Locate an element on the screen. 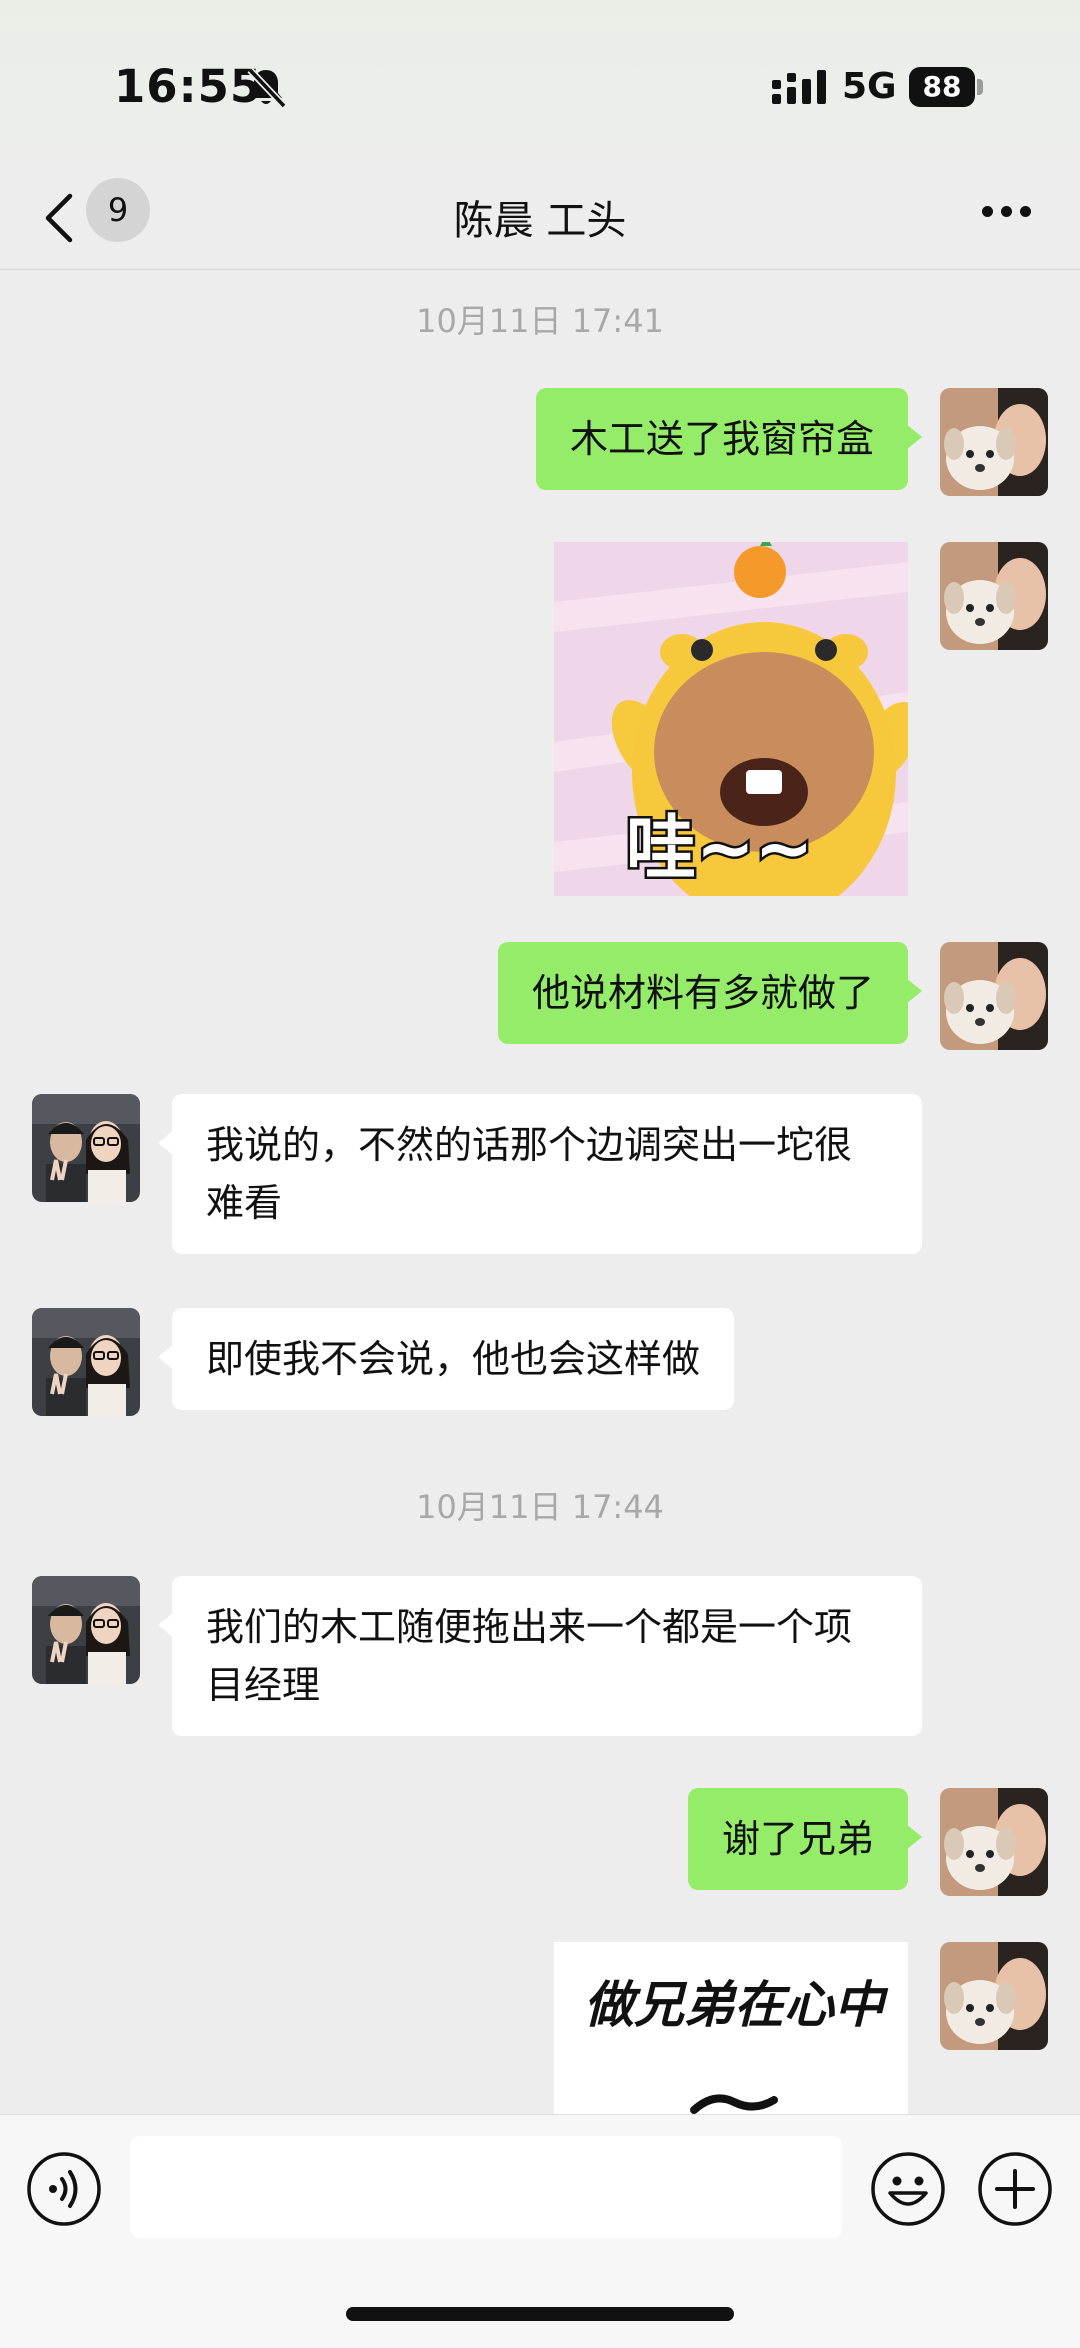  status-time: 16:55 is located at coordinates (188, 86).